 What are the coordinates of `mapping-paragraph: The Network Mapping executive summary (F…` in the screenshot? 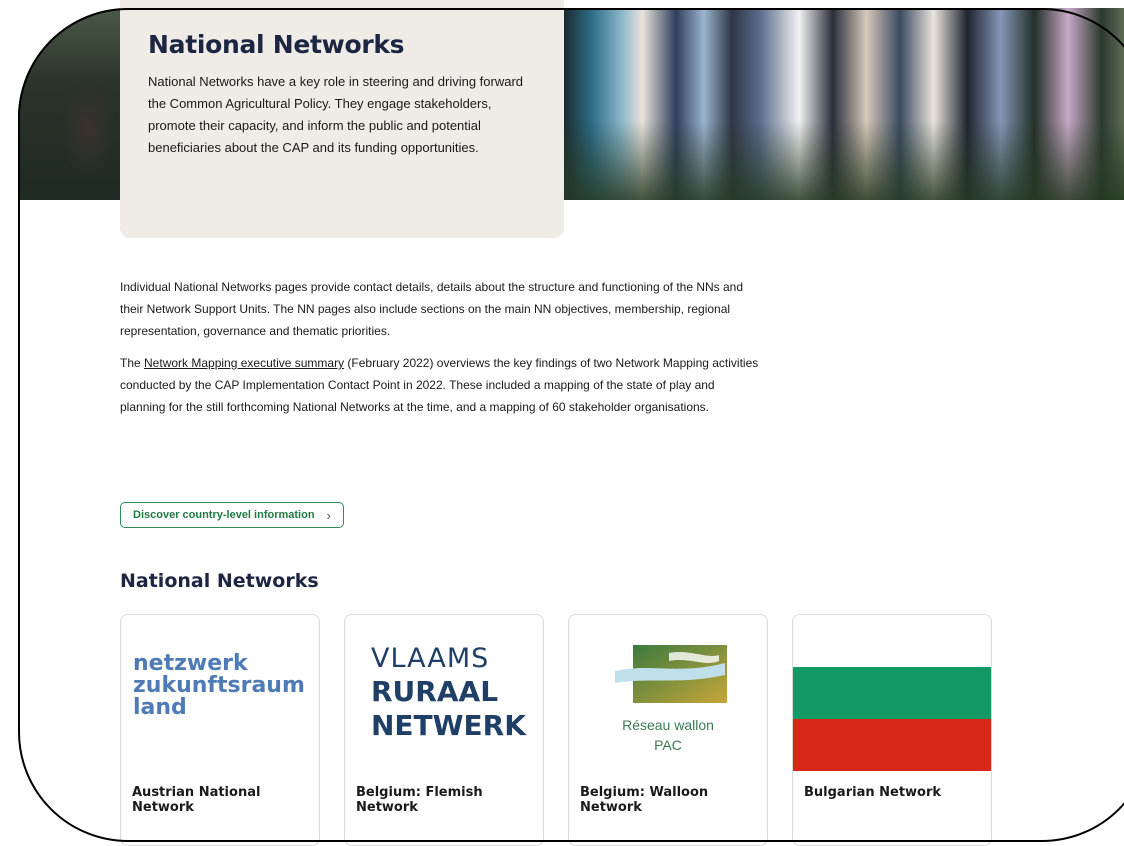 It's located at (440, 385).